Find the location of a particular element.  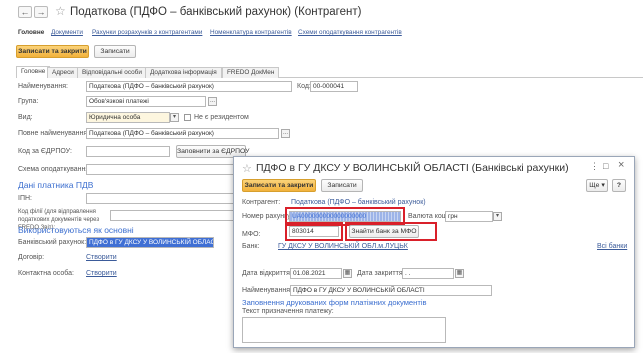

name-label: Найменування: is located at coordinates (43, 86).